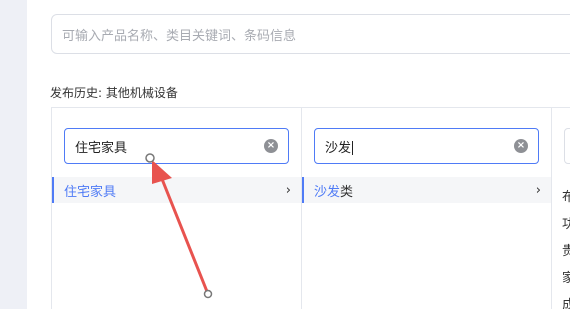 The width and height of the screenshot is (570, 309). What do you see at coordinates (339, 148) in the screenshot?
I see `category-input-value-2: 沙发` at bounding box center [339, 148].